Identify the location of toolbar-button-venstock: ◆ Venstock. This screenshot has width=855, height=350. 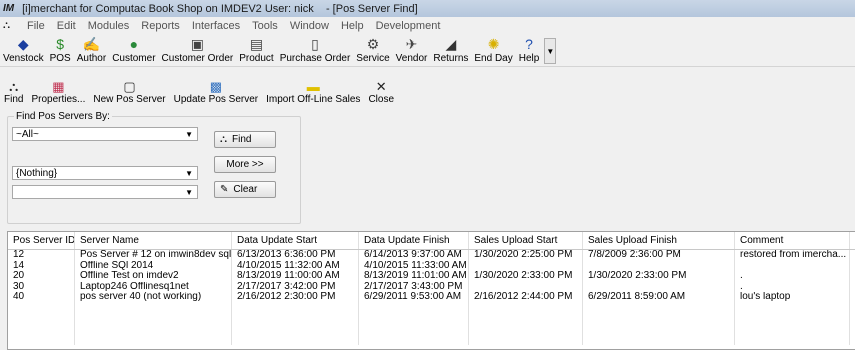
(23, 50).